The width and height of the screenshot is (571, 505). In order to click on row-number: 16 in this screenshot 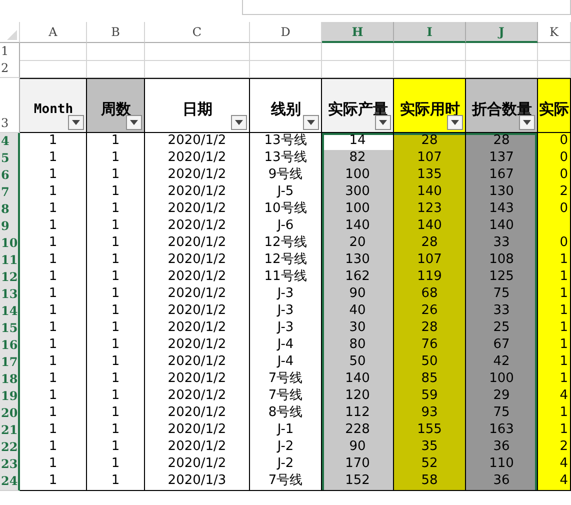, I will do `click(10, 346)`.